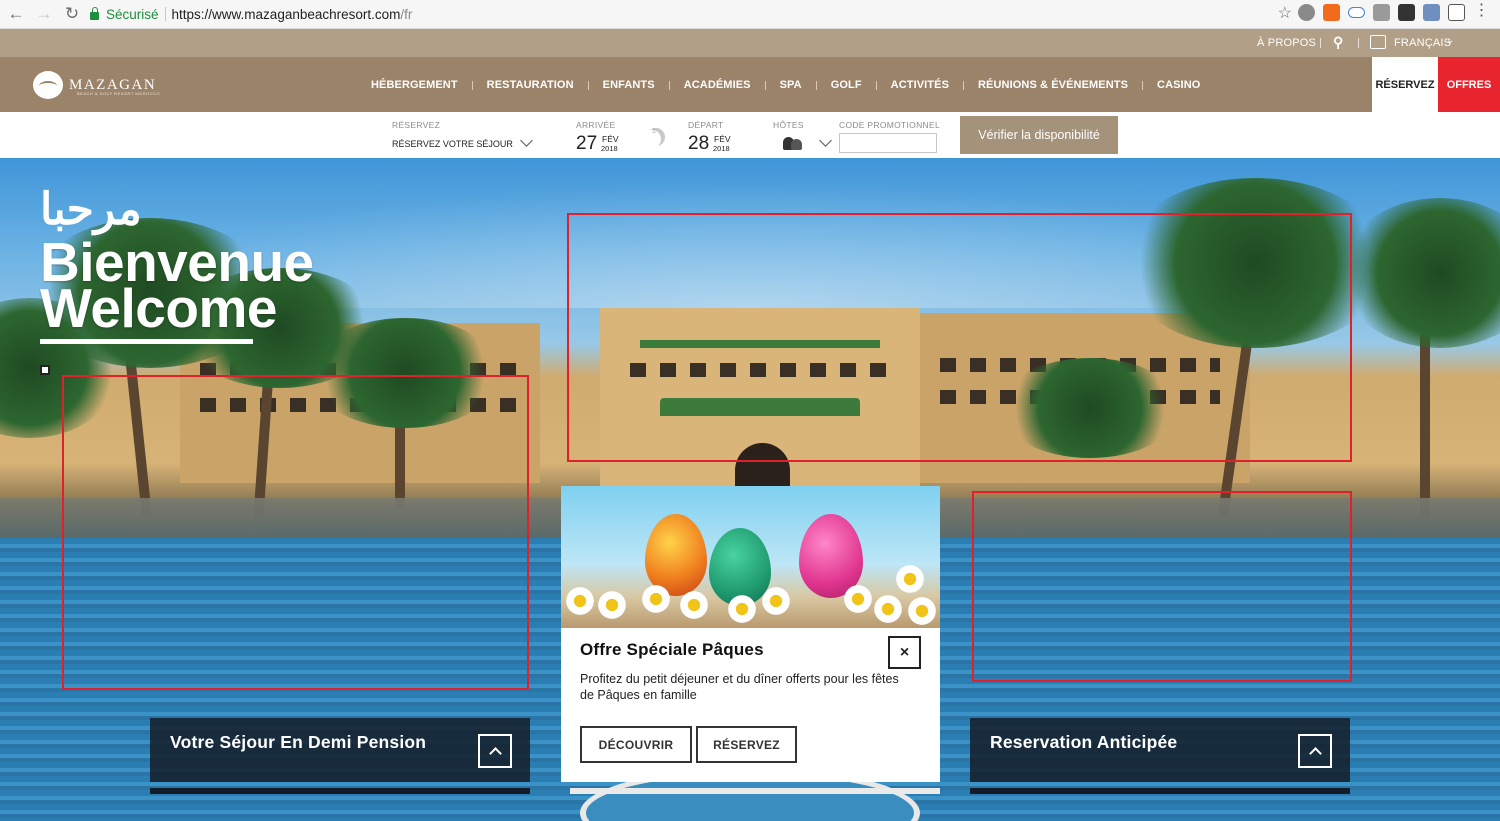  What do you see at coordinates (530, 85) in the screenshot?
I see `menu-item-restauration: RESTAURATION` at bounding box center [530, 85].